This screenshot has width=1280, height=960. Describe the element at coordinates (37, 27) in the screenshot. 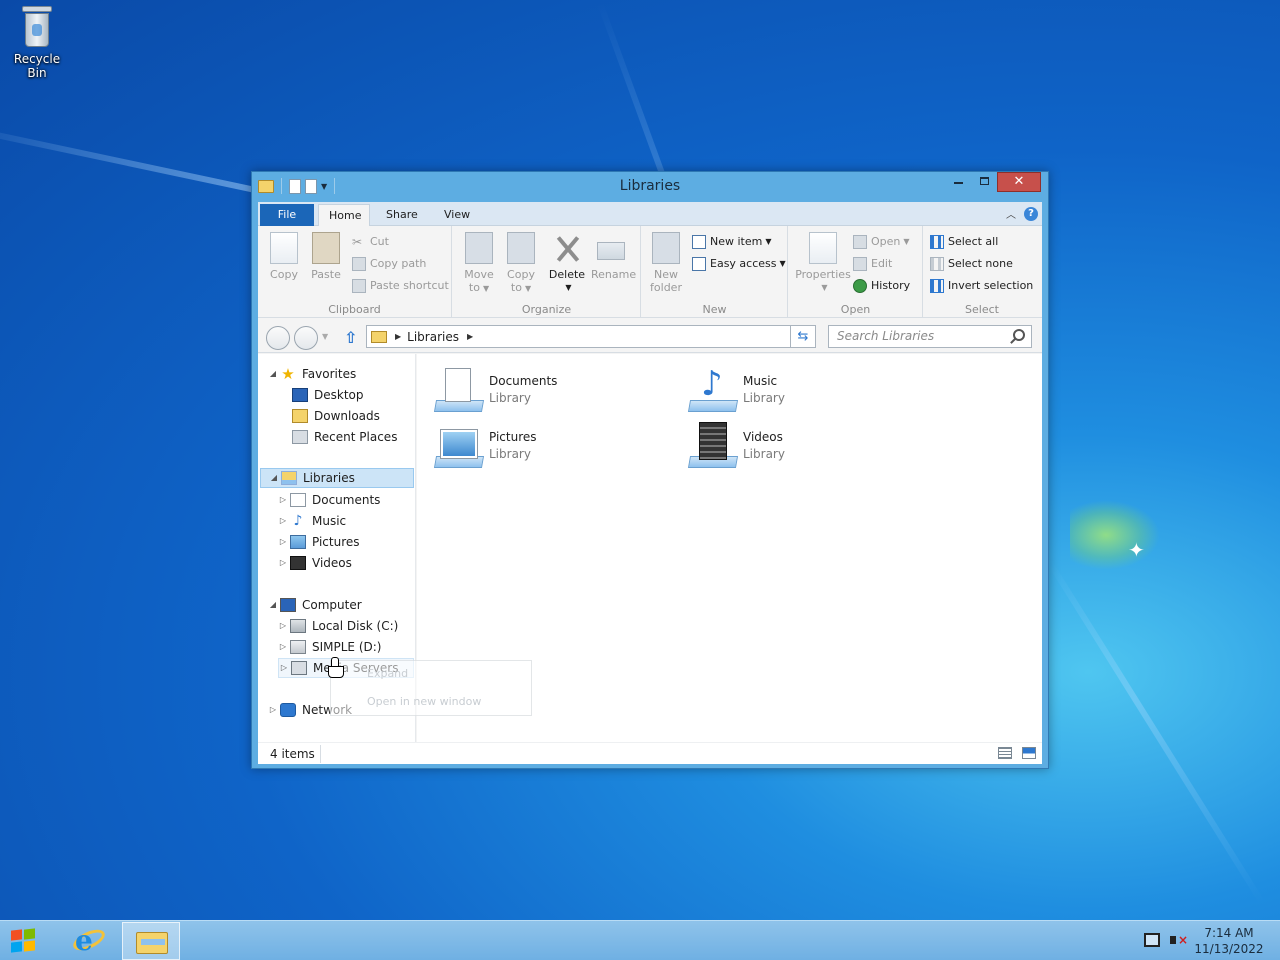

I see `recycle-bin-icon` at that location.